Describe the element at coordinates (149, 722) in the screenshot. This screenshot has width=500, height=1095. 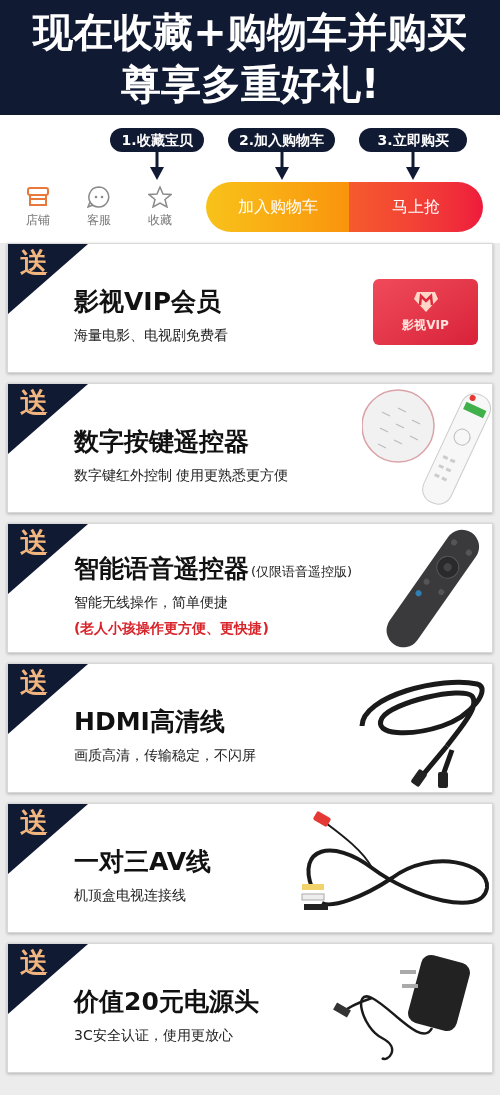
I see `gift-title: HDMI高清线` at that location.